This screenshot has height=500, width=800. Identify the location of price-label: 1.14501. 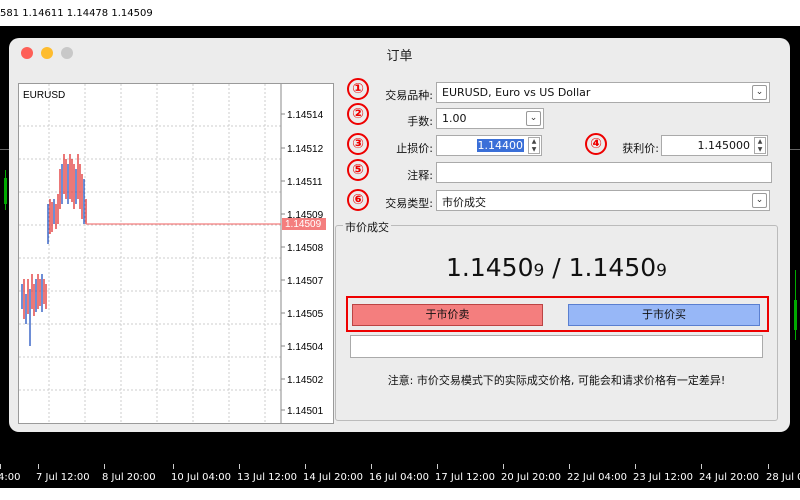
(305, 411).